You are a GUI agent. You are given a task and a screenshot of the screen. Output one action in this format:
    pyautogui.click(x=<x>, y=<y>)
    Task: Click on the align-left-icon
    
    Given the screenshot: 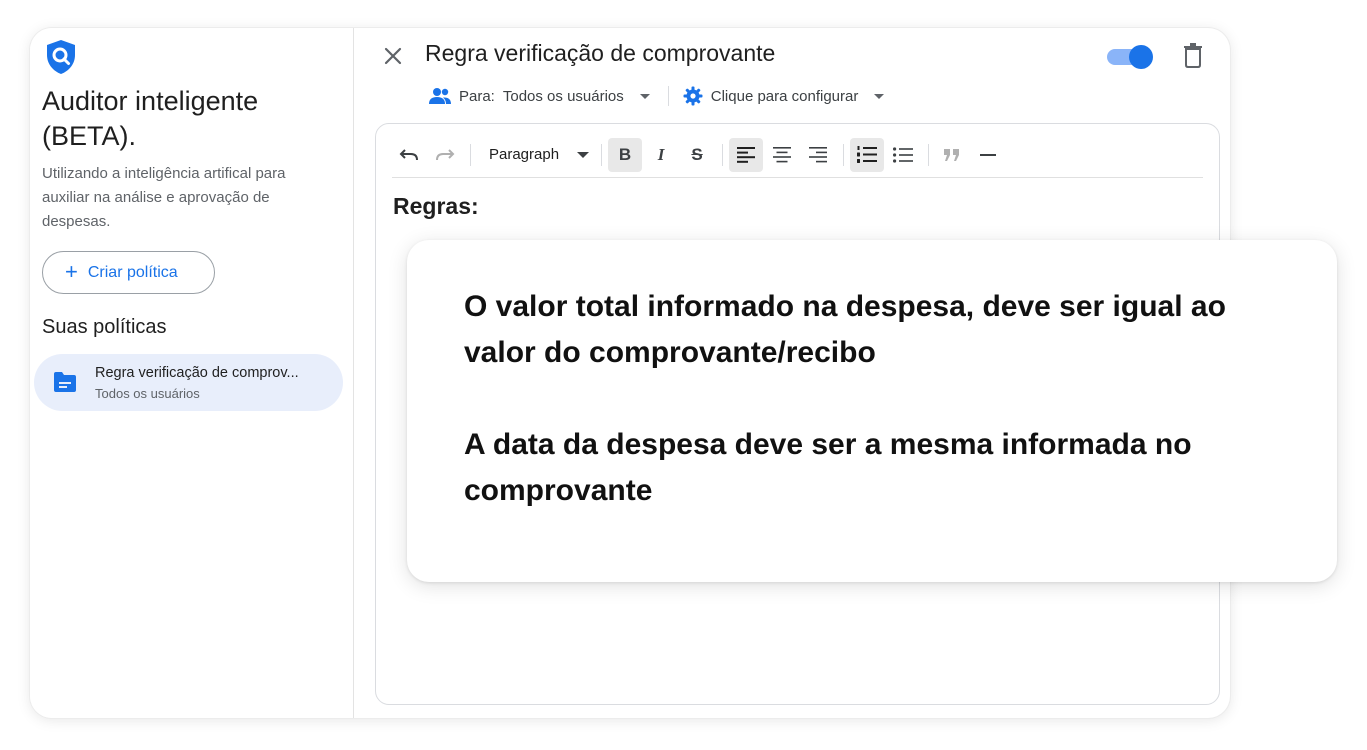 What is the action you would take?
    pyautogui.click(x=746, y=154)
    